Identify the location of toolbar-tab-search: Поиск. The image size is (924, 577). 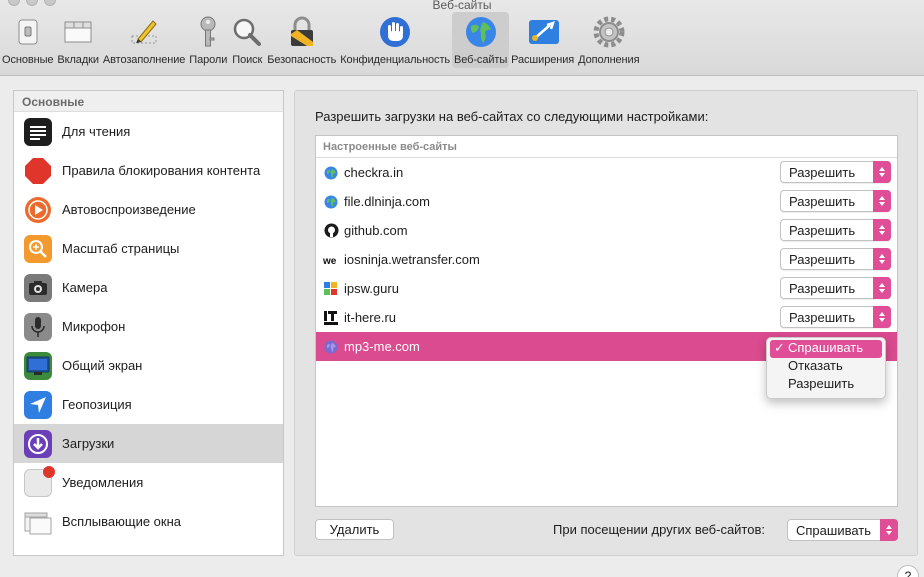
(247, 40).